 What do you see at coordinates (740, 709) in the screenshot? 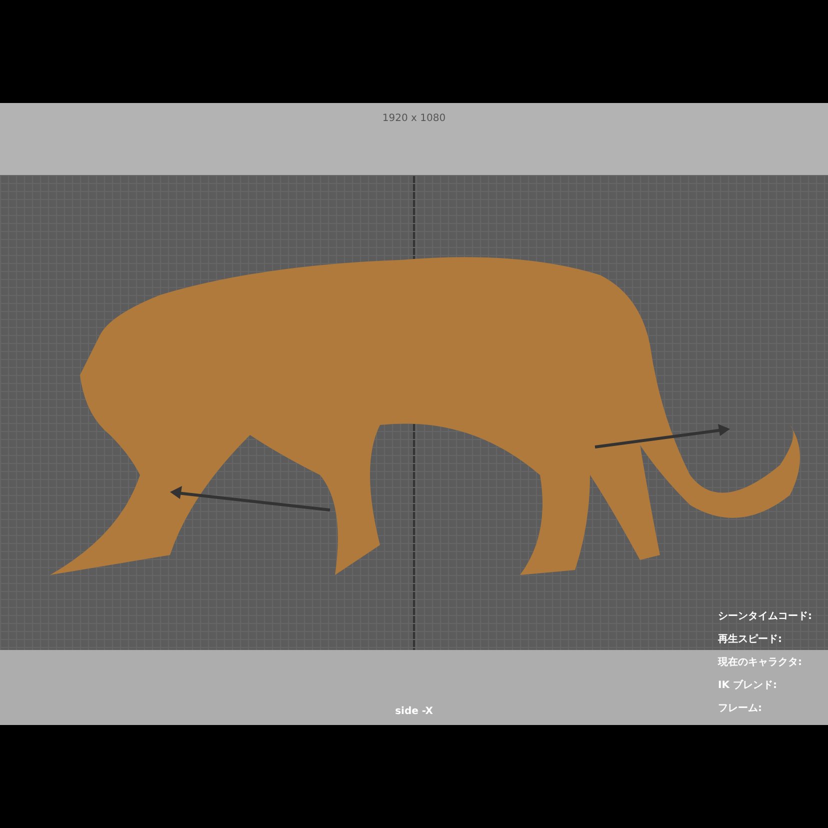
I see `hud-label: フレーム:` at bounding box center [740, 709].